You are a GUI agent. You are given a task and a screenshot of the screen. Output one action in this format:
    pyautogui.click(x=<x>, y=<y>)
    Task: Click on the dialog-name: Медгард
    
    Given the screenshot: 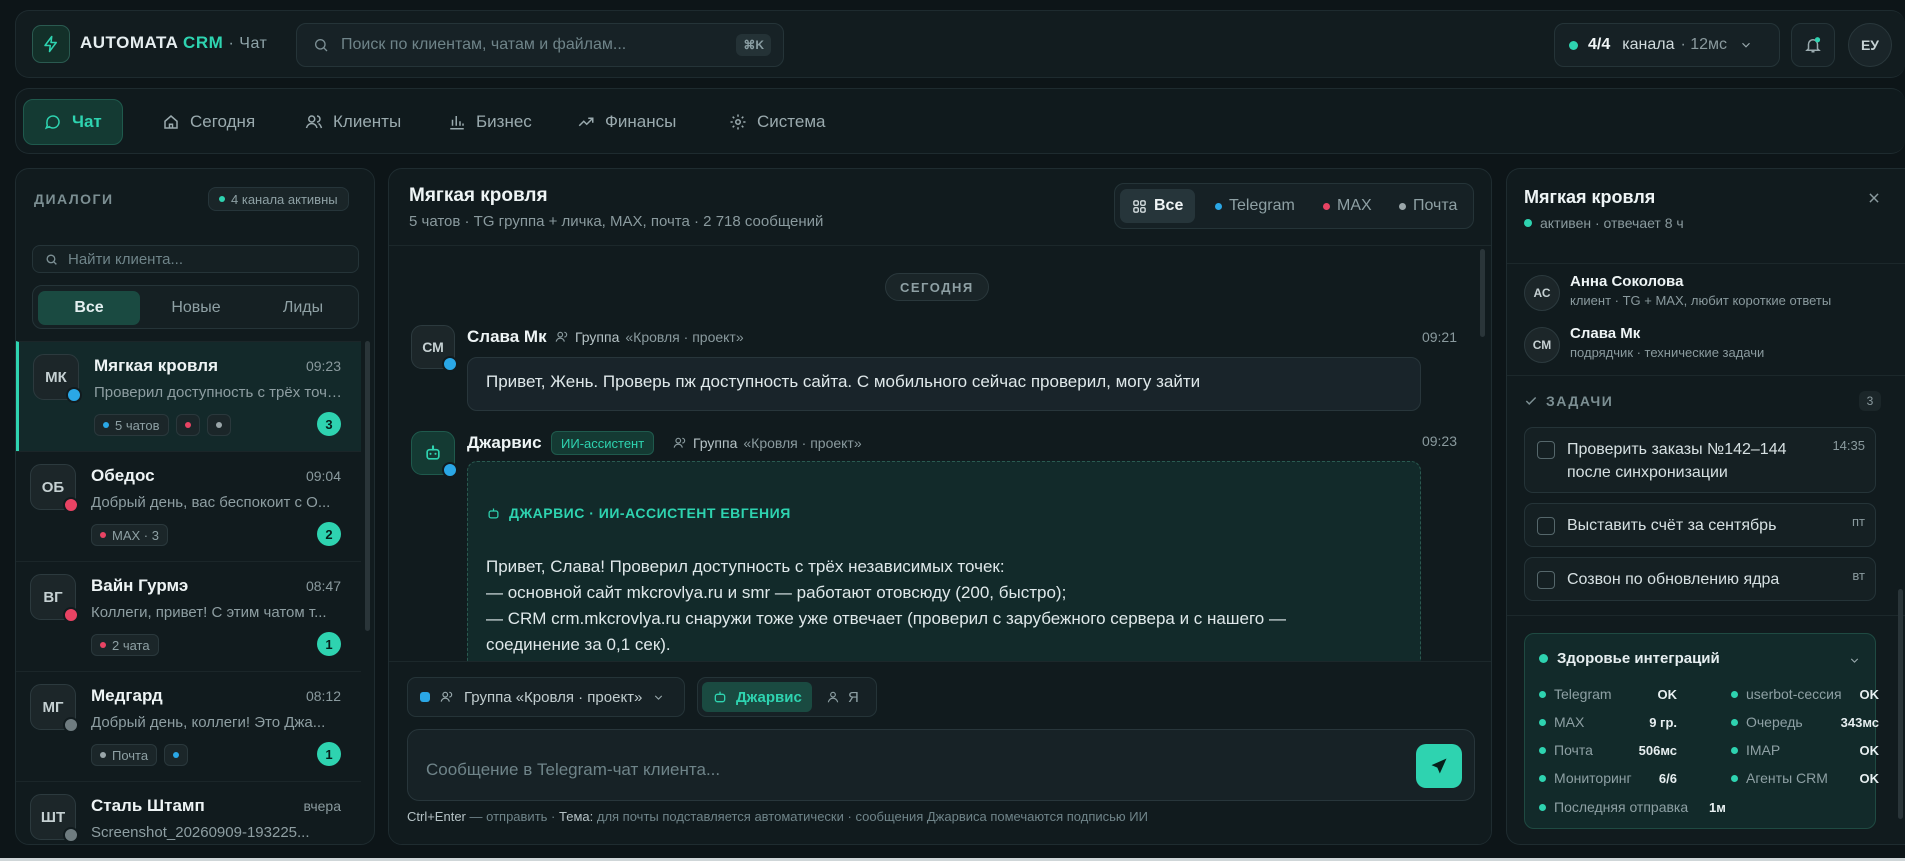 What is the action you would take?
    pyautogui.click(x=127, y=695)
    